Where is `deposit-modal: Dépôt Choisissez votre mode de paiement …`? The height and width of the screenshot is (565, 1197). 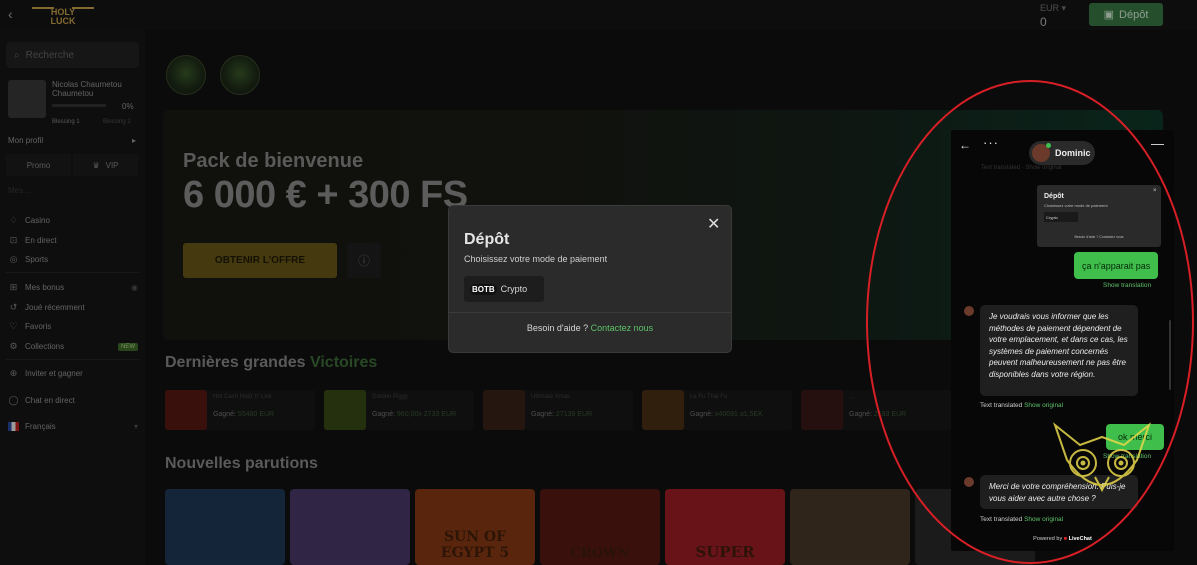
deposit-modal: Dépôt Choisissez votre mode de paiement … is located at coordinates (590, 279).